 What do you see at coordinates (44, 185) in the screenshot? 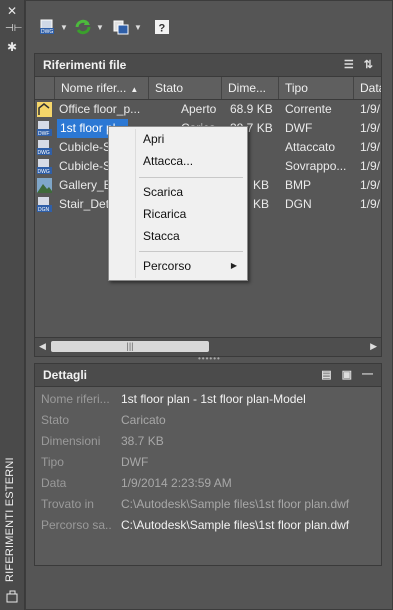
I see `image-file-icon` at bounding box center [44, 185].